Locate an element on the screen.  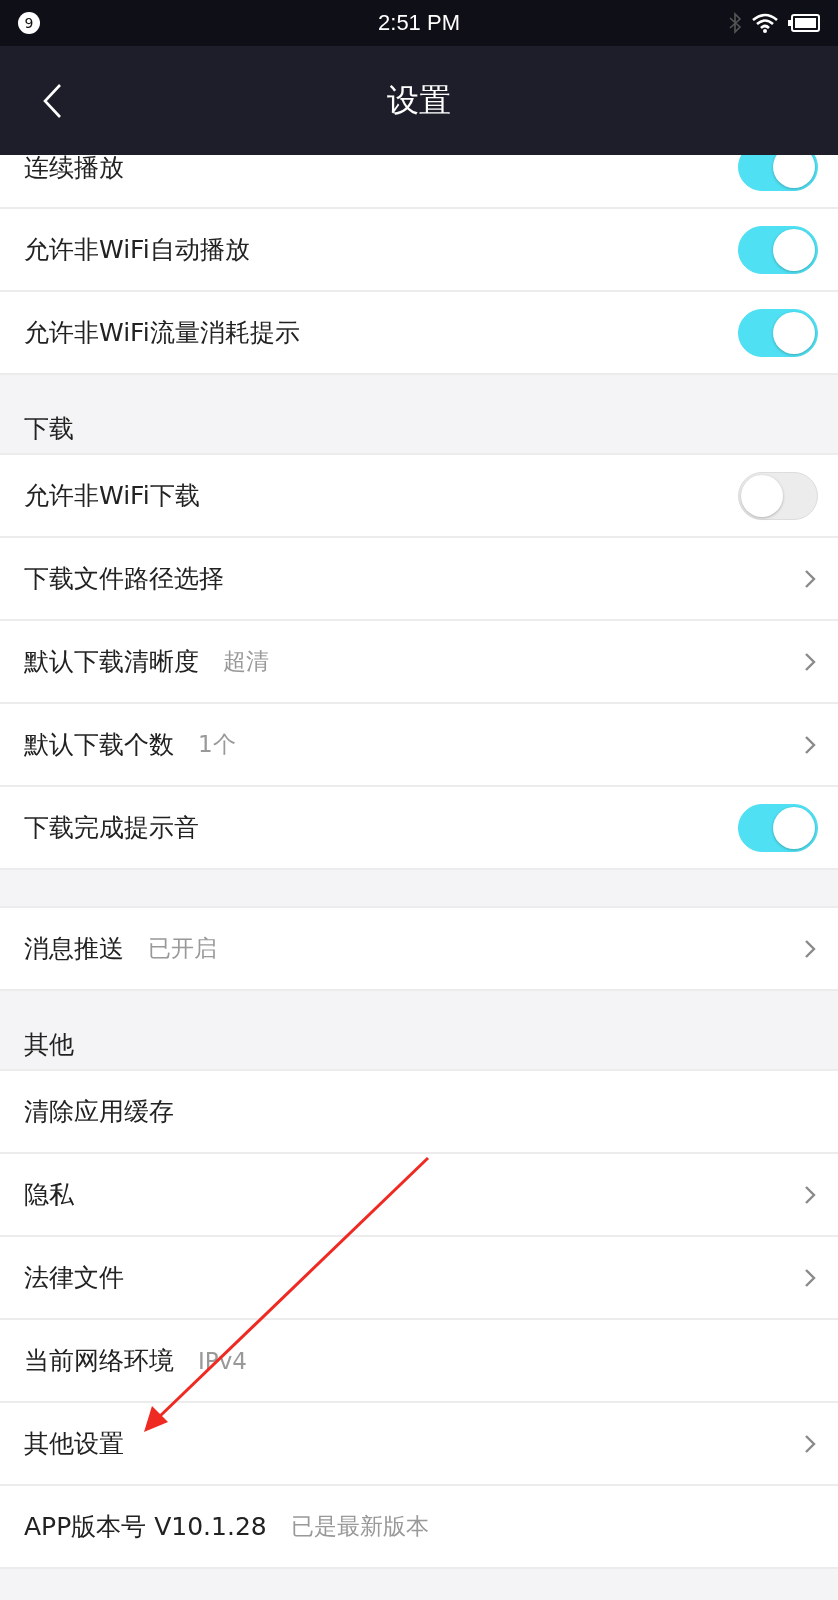
settings-row: 默认下载清晰度 超清 is located at coordinates (419, 662).